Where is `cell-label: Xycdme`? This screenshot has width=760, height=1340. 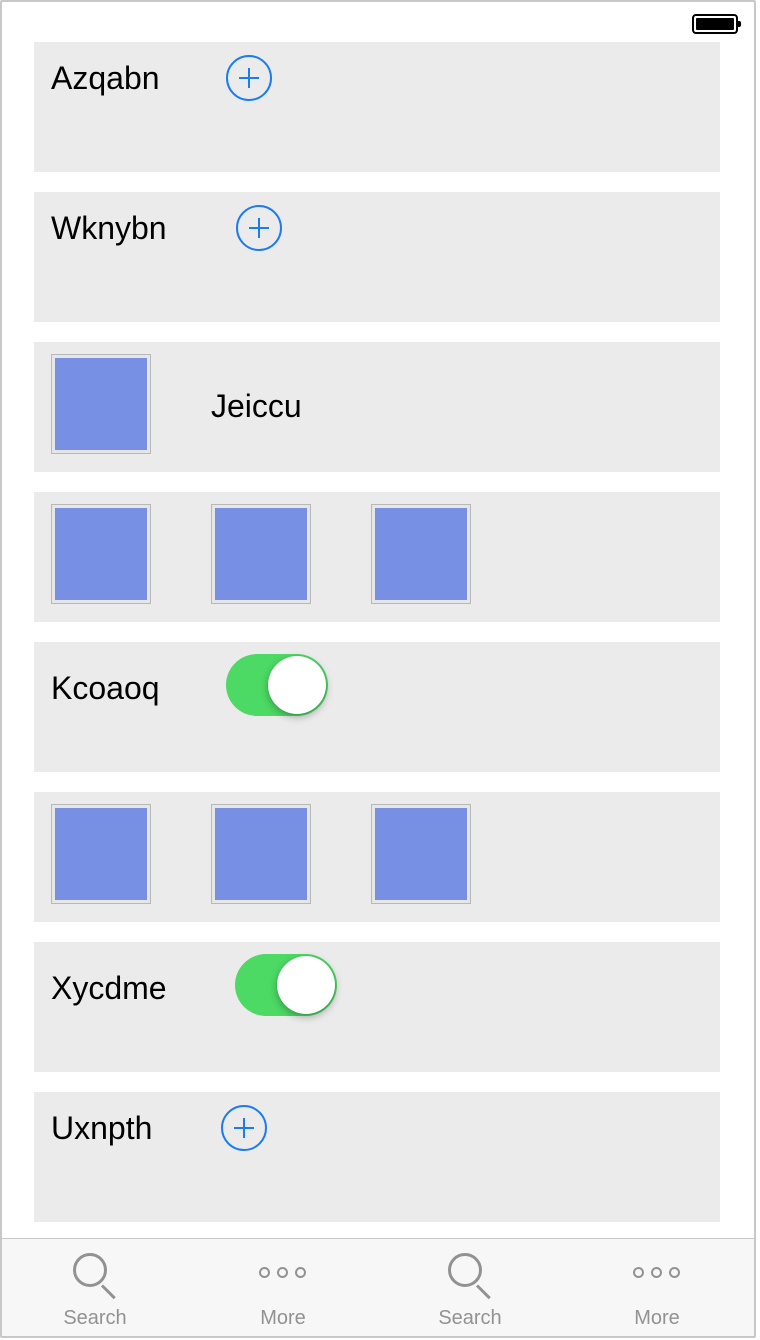 cell-label: Xycdme is located at coordinates (109, 988).